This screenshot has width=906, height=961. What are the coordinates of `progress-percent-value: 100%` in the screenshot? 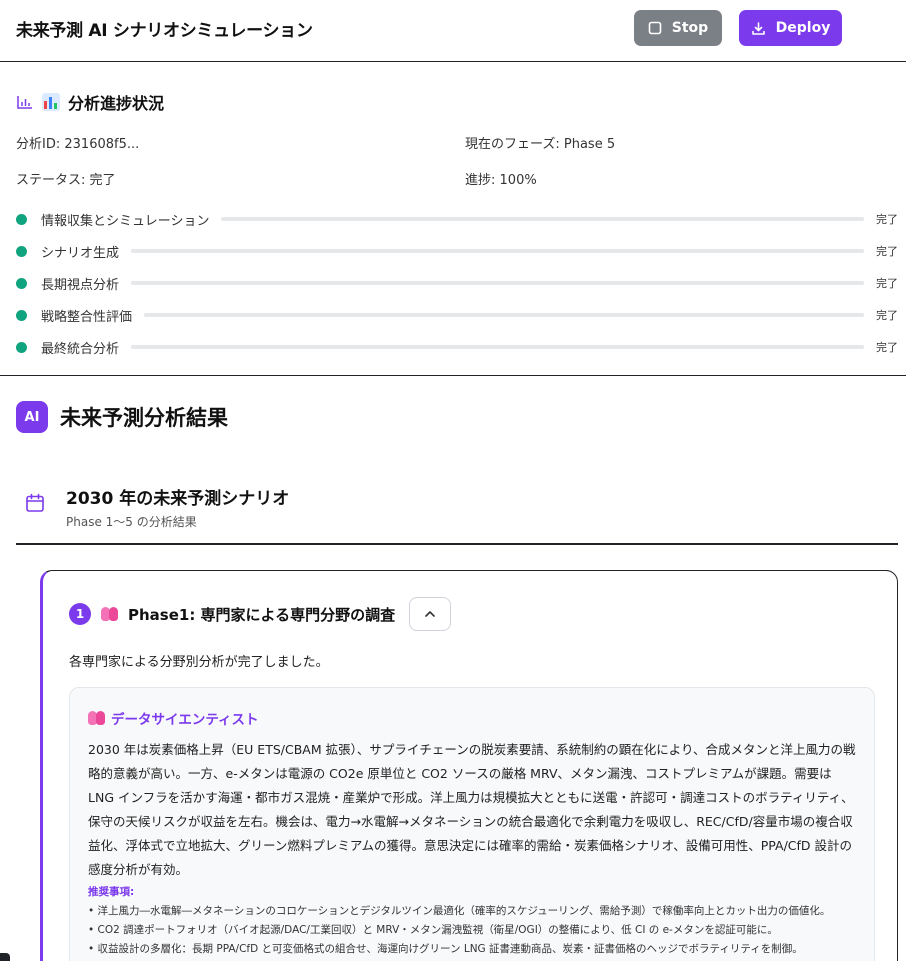 It's located at (518, 180).